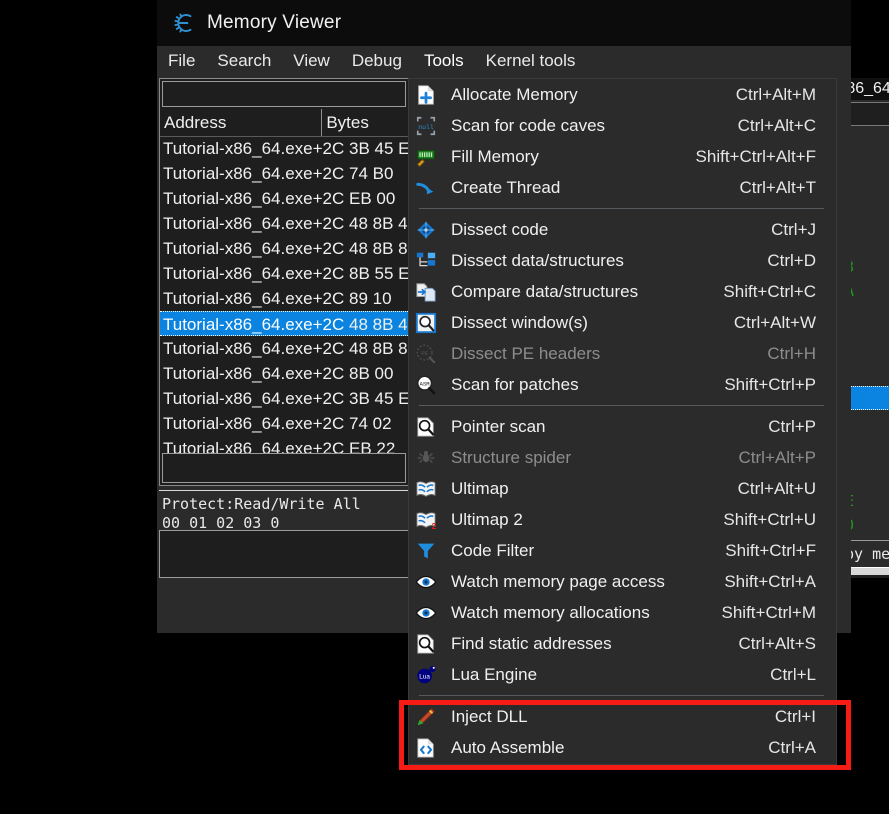  Describe the element at coordinates (489, 716) in the screenshot. I see `menu-item-label: Inject DLL` at that location.